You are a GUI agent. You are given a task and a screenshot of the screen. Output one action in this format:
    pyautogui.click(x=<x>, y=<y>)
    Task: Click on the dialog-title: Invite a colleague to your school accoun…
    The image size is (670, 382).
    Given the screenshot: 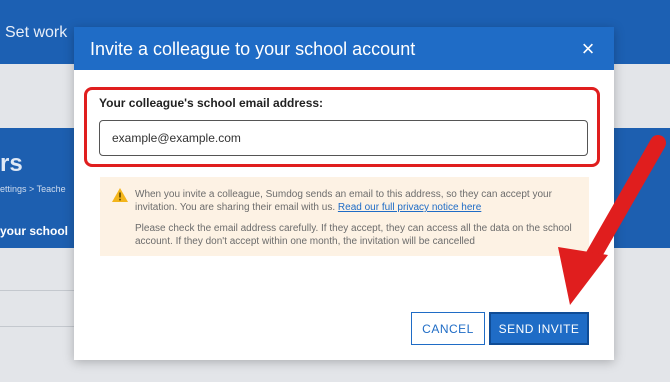 What is the action you would take?
    pyautogui.click(x=253, y=49)
    